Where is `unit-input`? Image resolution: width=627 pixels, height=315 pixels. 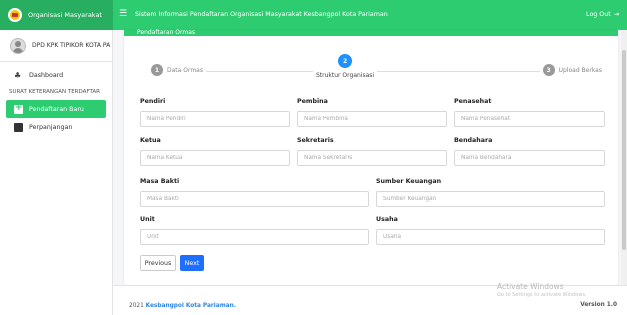 unit-input is located at coordinates (254, 237).